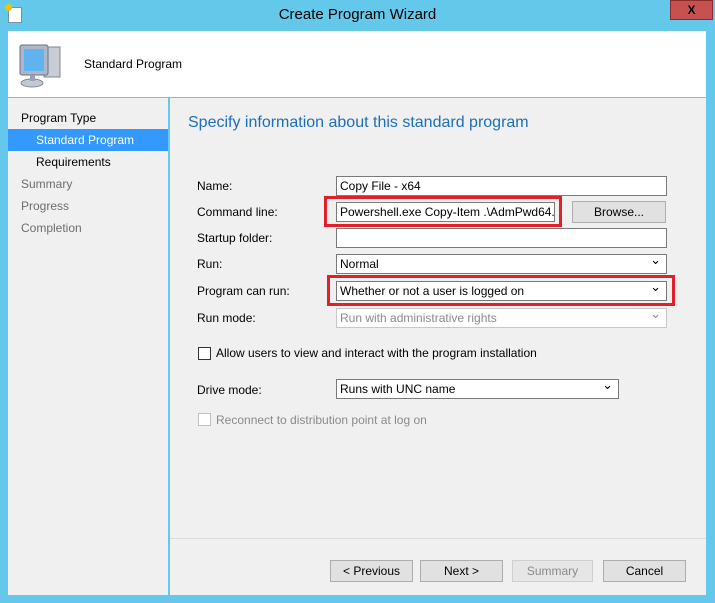 This screenshot has height=603, width=715. I want to click on nav-item-program-type: Program Type, so click(88, 118).